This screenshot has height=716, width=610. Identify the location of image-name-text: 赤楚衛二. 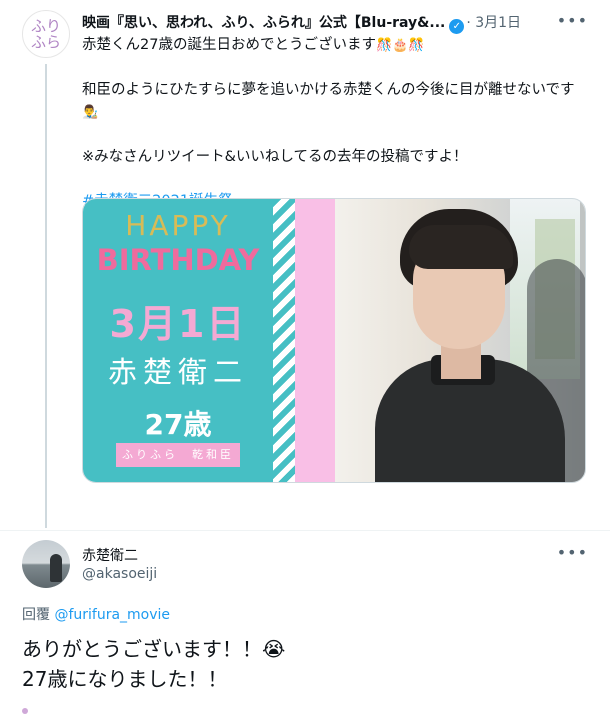
(177, 372).